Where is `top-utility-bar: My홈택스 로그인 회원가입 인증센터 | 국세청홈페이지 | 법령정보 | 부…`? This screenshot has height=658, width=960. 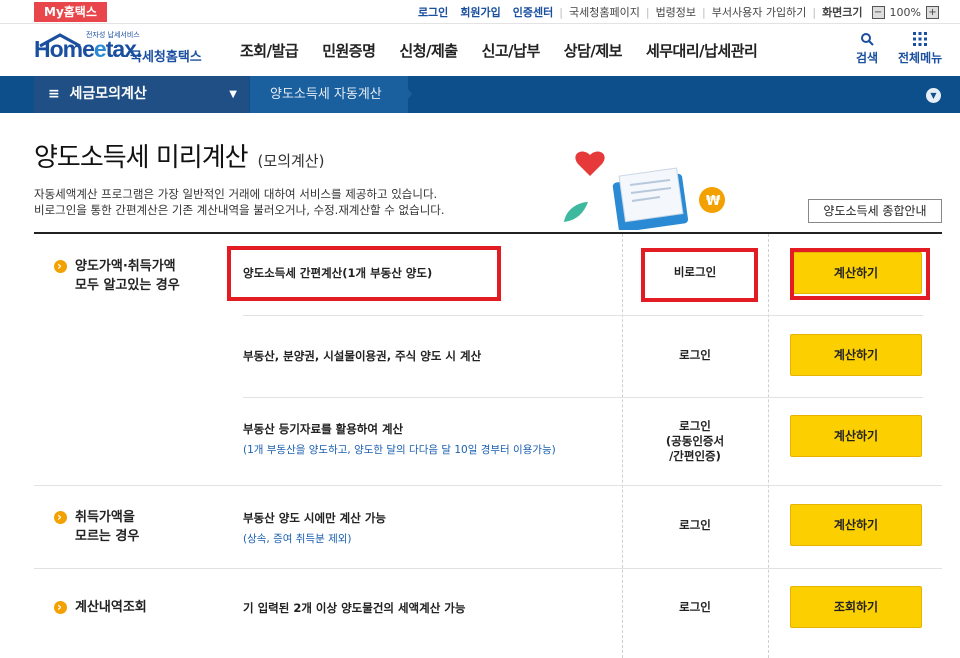
top-utility-bar: My홈택스 로그인 회원가입 인증센터 | 국세청홈페이지 | 법령정보 | 부… is located at coordinates (480, 12).